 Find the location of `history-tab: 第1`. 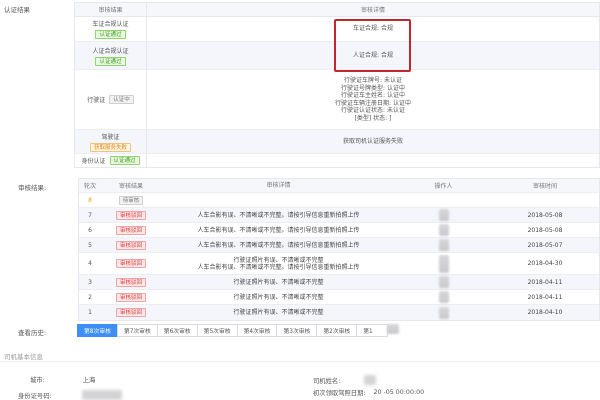

history-tab: 第1 is located at coordinates (372, 330).